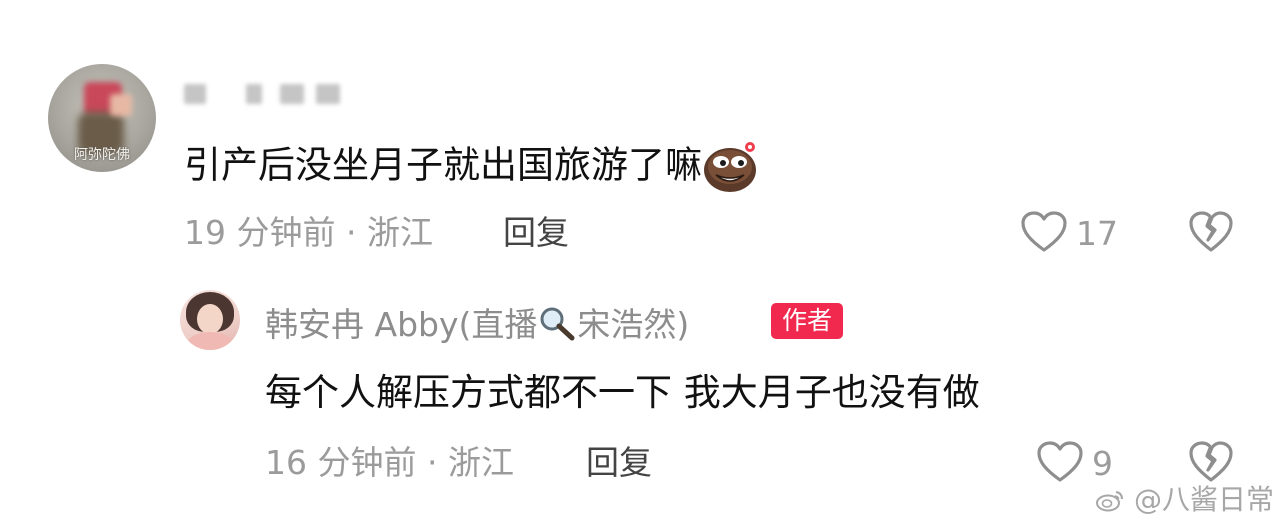 The width and height of the screenshot is (1284, 524). I want to click on comment-text: 引产后没坐月子就出国旅游了嘛, so click(443, 165).